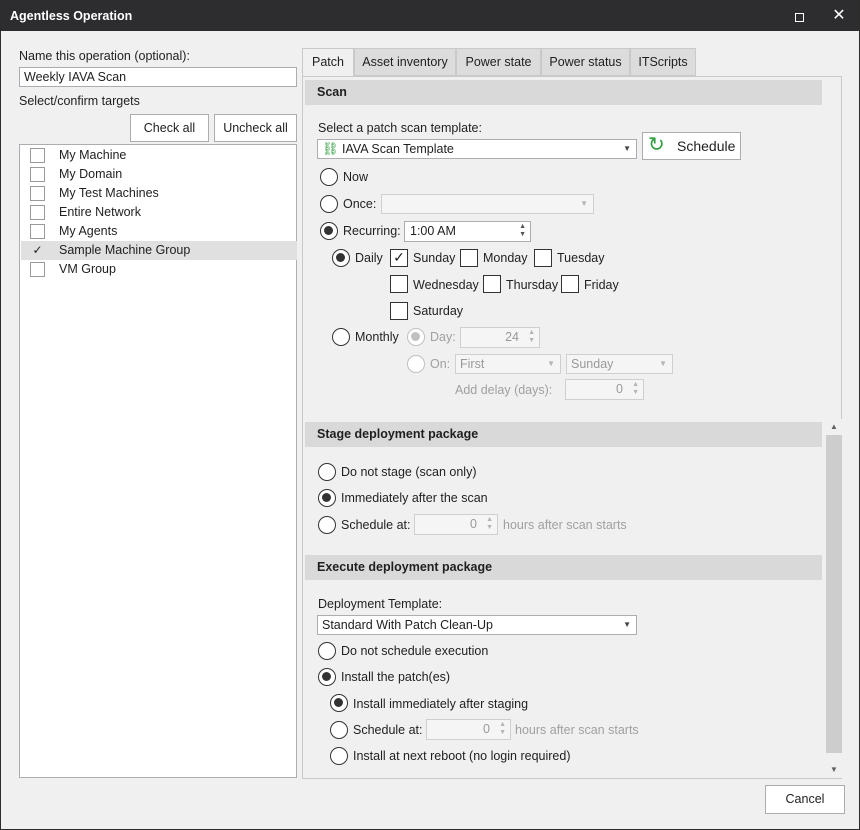  Describe the element at coordinates (467, 231) in the screenshot. I see `recurring-time-stepper: 1:00 AM ▲ ▼` at that location.